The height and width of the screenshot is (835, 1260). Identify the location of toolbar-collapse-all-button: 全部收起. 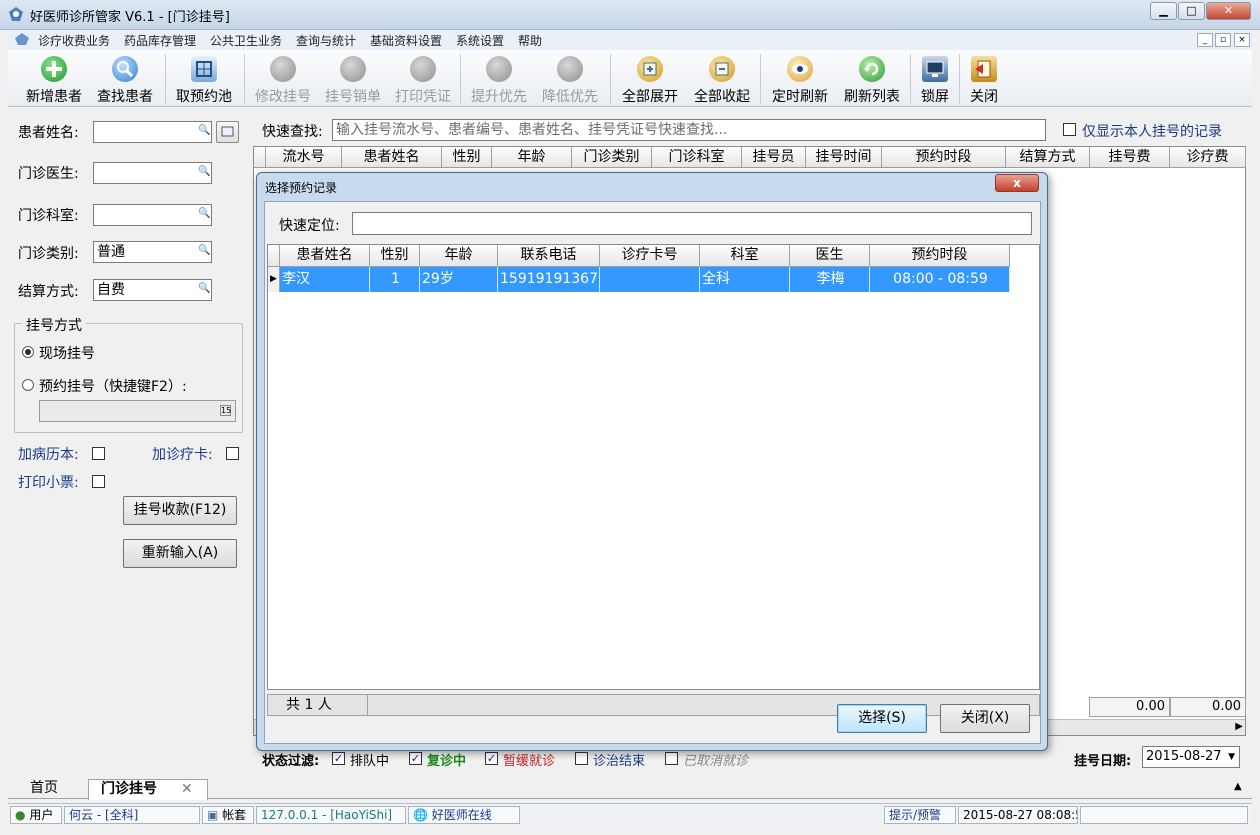
(722, 78).